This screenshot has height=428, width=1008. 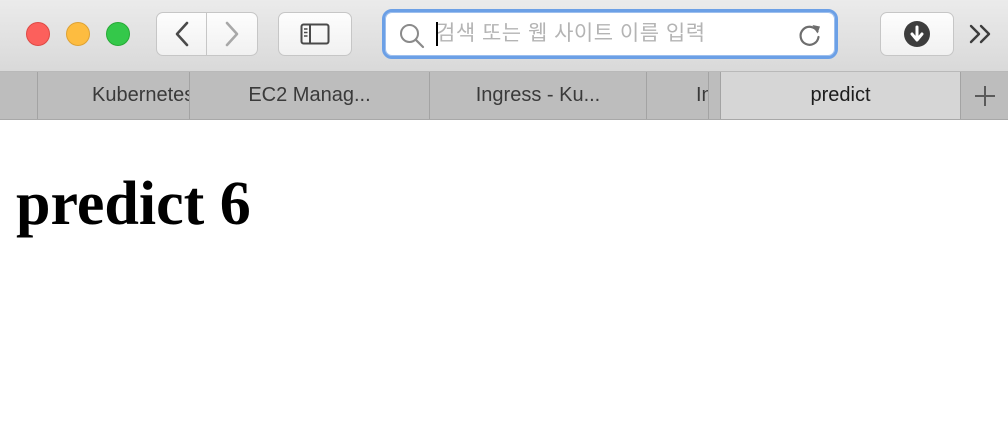 What do you see at coordinates (38, 34) in the screenshot?
I see `close-window-button` at bounding box center [38, 34].